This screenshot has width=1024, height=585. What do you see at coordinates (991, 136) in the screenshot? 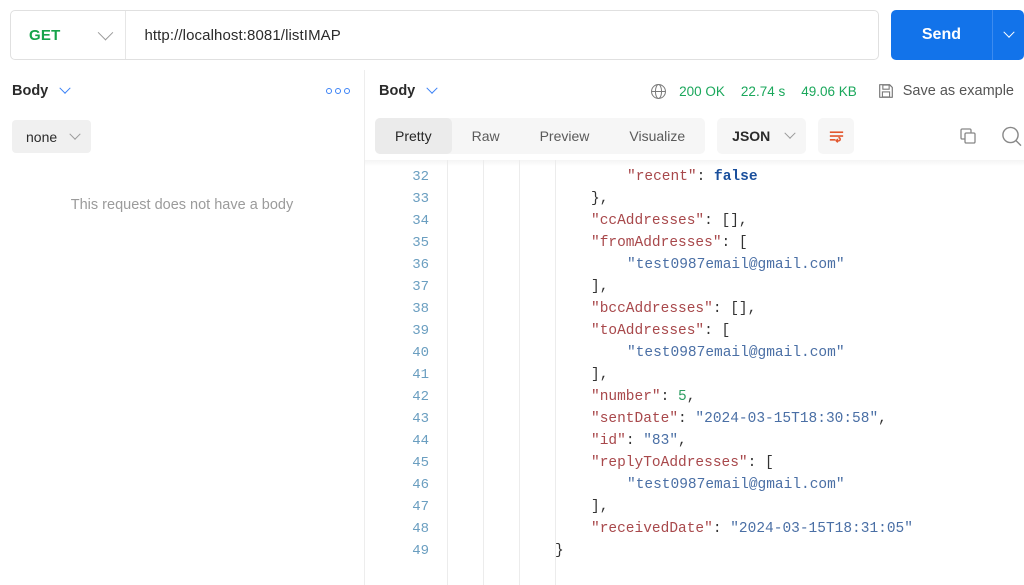
I see `response-tool-icons` at bounding box center [991, 136].